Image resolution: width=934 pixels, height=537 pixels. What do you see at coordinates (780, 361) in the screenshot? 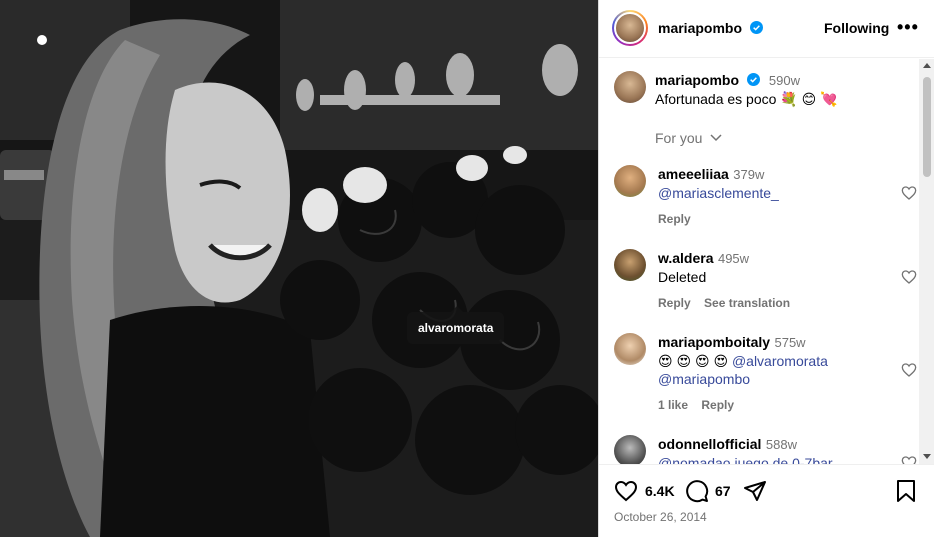
I see `comment-mention: @alvaromorata` at bounding box center [780, 361].